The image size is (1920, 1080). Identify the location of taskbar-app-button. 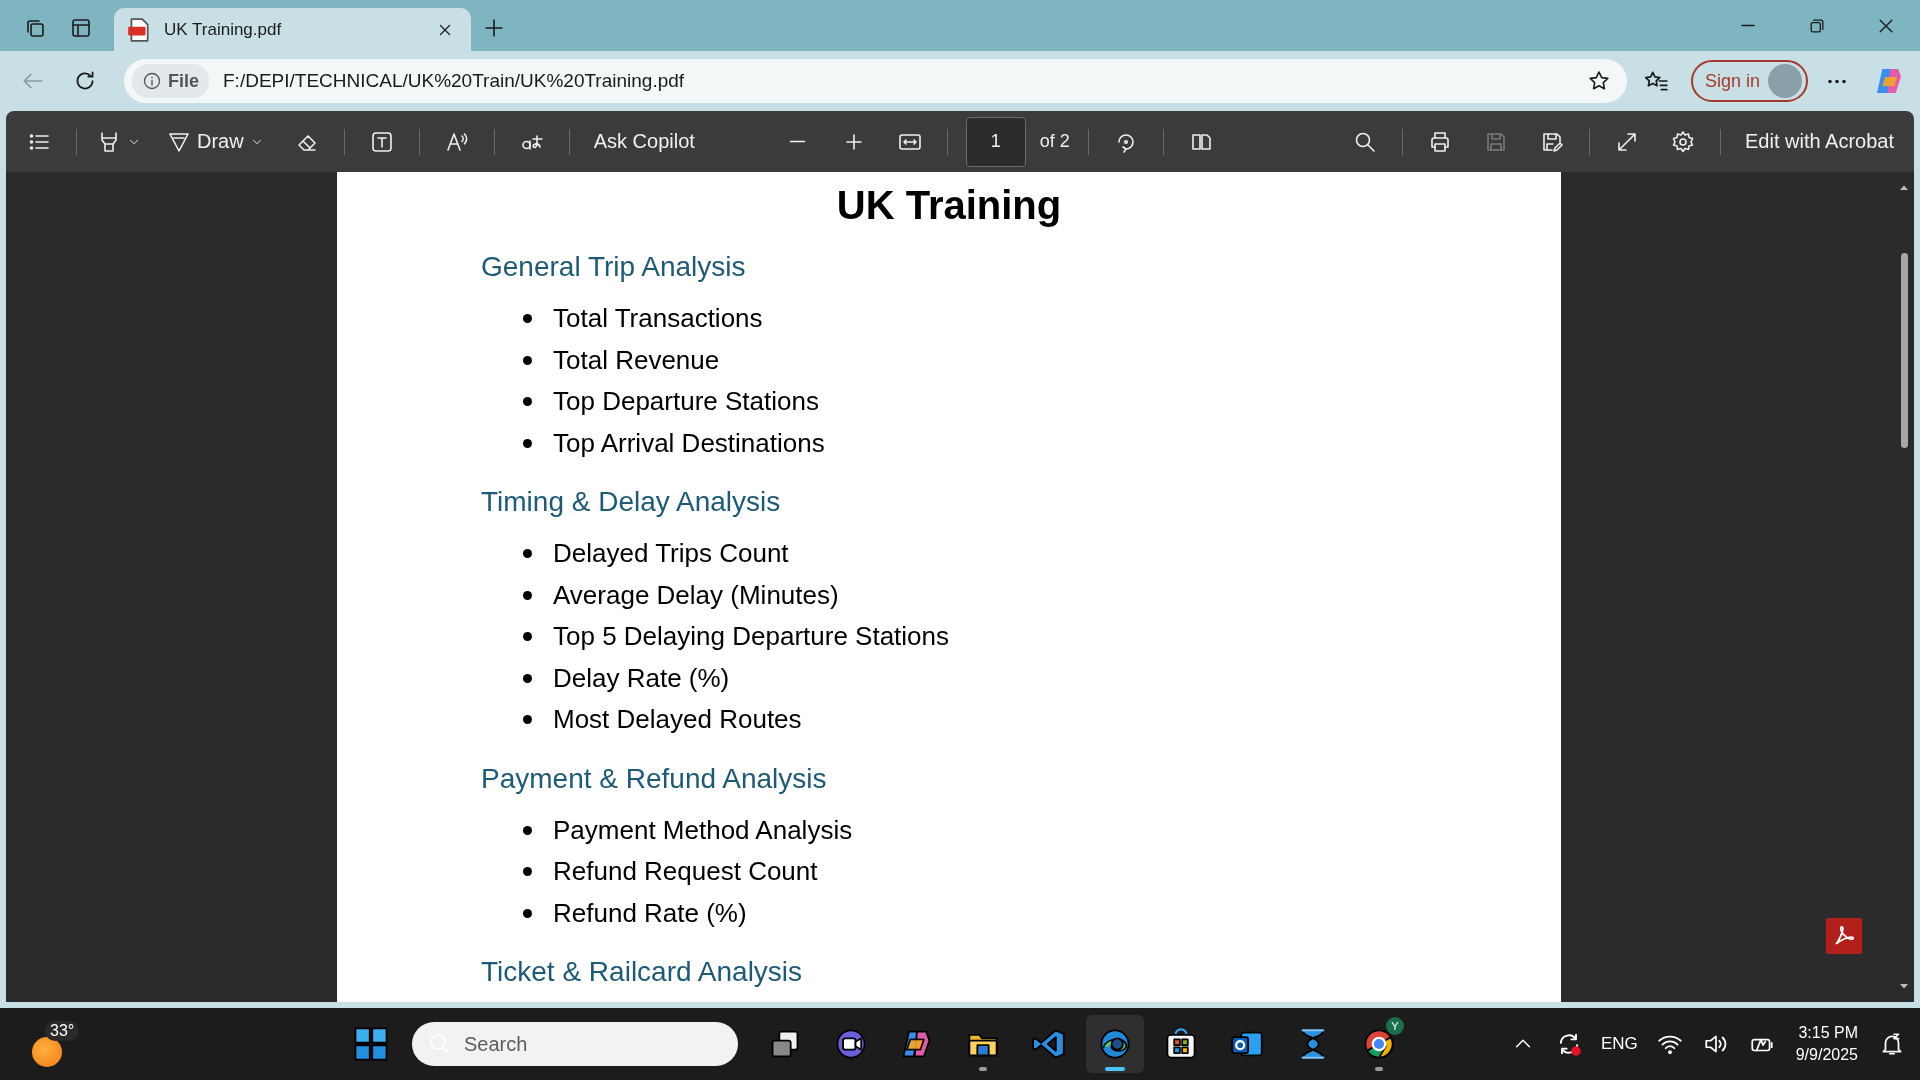
(1115, 1044).